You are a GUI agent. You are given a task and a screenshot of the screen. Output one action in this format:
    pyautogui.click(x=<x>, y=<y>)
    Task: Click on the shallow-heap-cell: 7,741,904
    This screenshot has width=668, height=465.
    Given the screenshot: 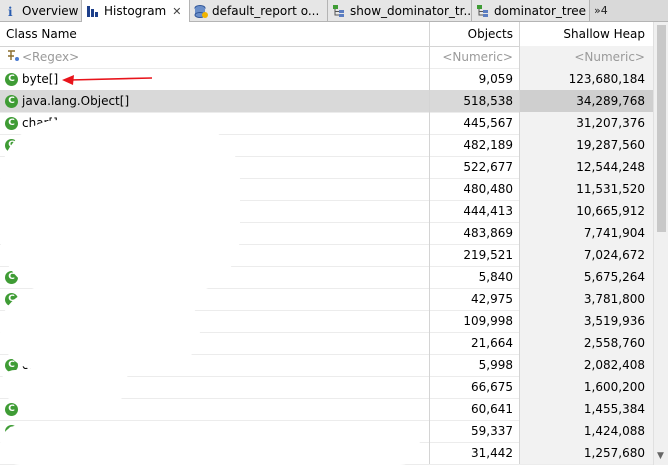 What is the action you would take?
    pyautogui.click(x=586, y=233)
    